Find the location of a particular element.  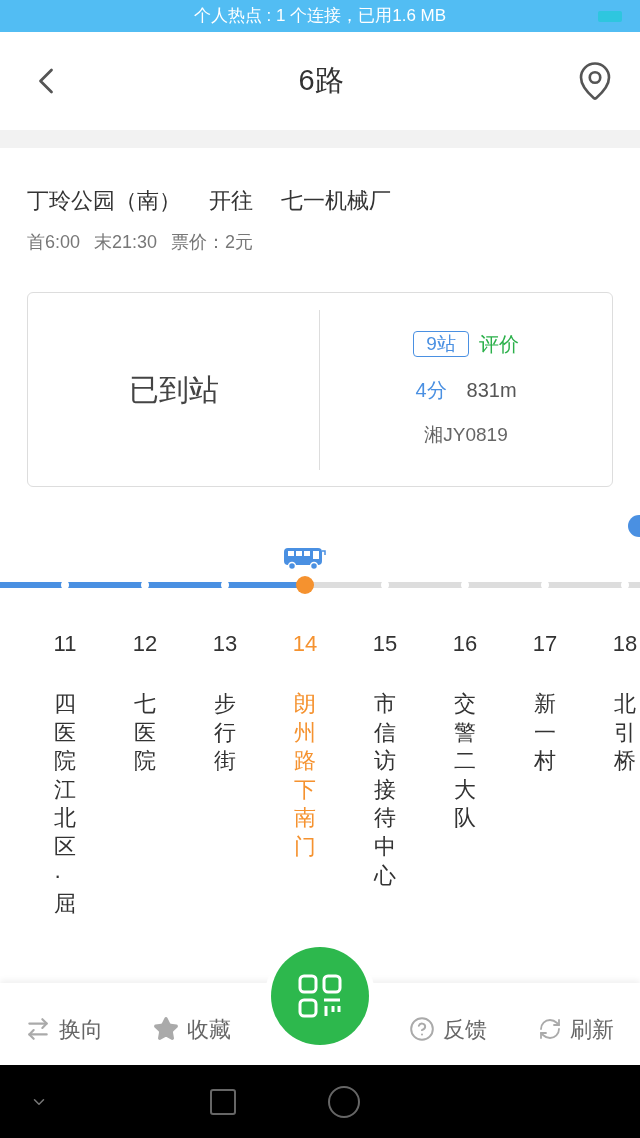

stop-name: 新一村 is located at coordinates (545, 733).